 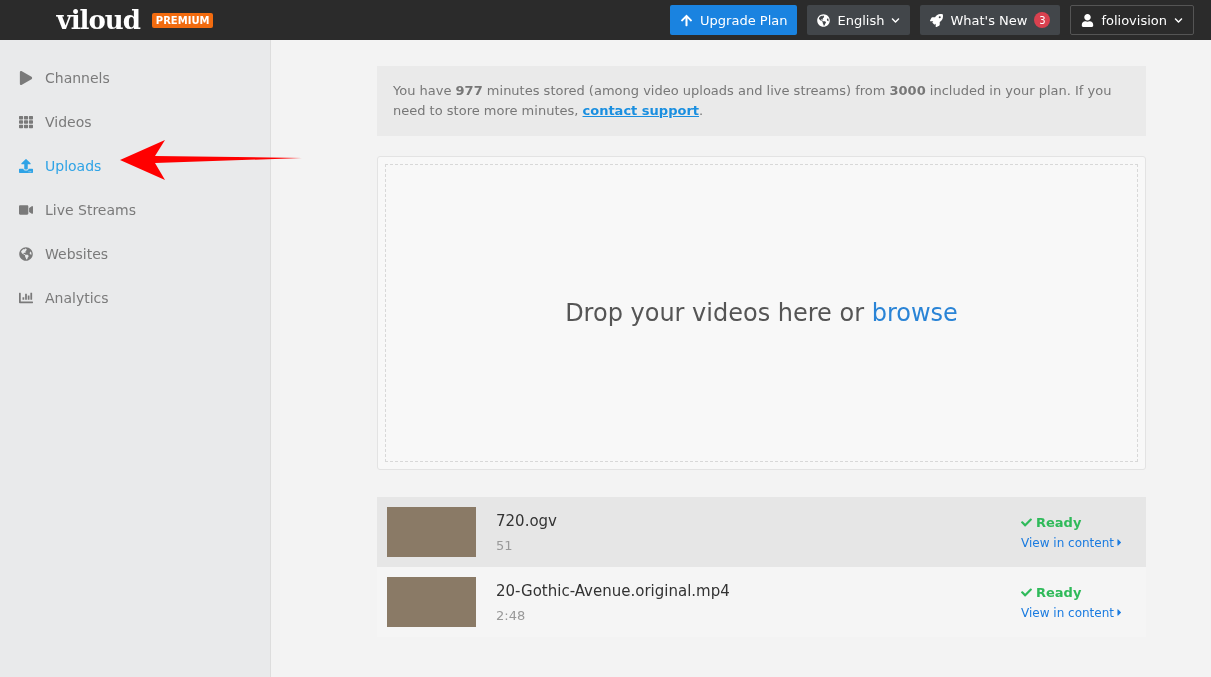 I want to click on rocket-icon, so click(x=937, y=20).